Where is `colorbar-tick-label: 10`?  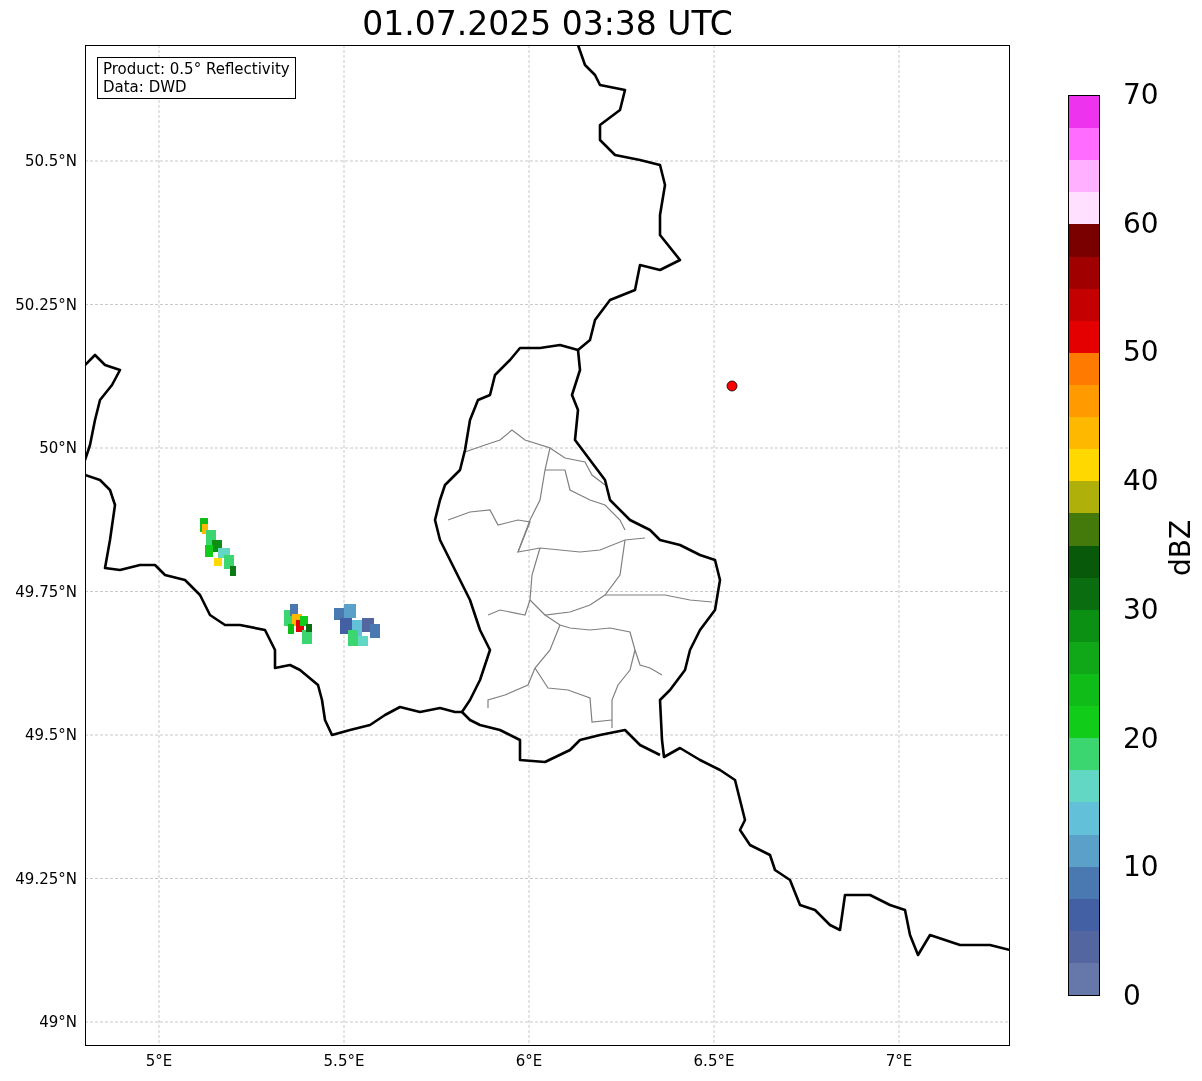
colorbar-tick-label: 10 is located at coordinates (1141, 867).